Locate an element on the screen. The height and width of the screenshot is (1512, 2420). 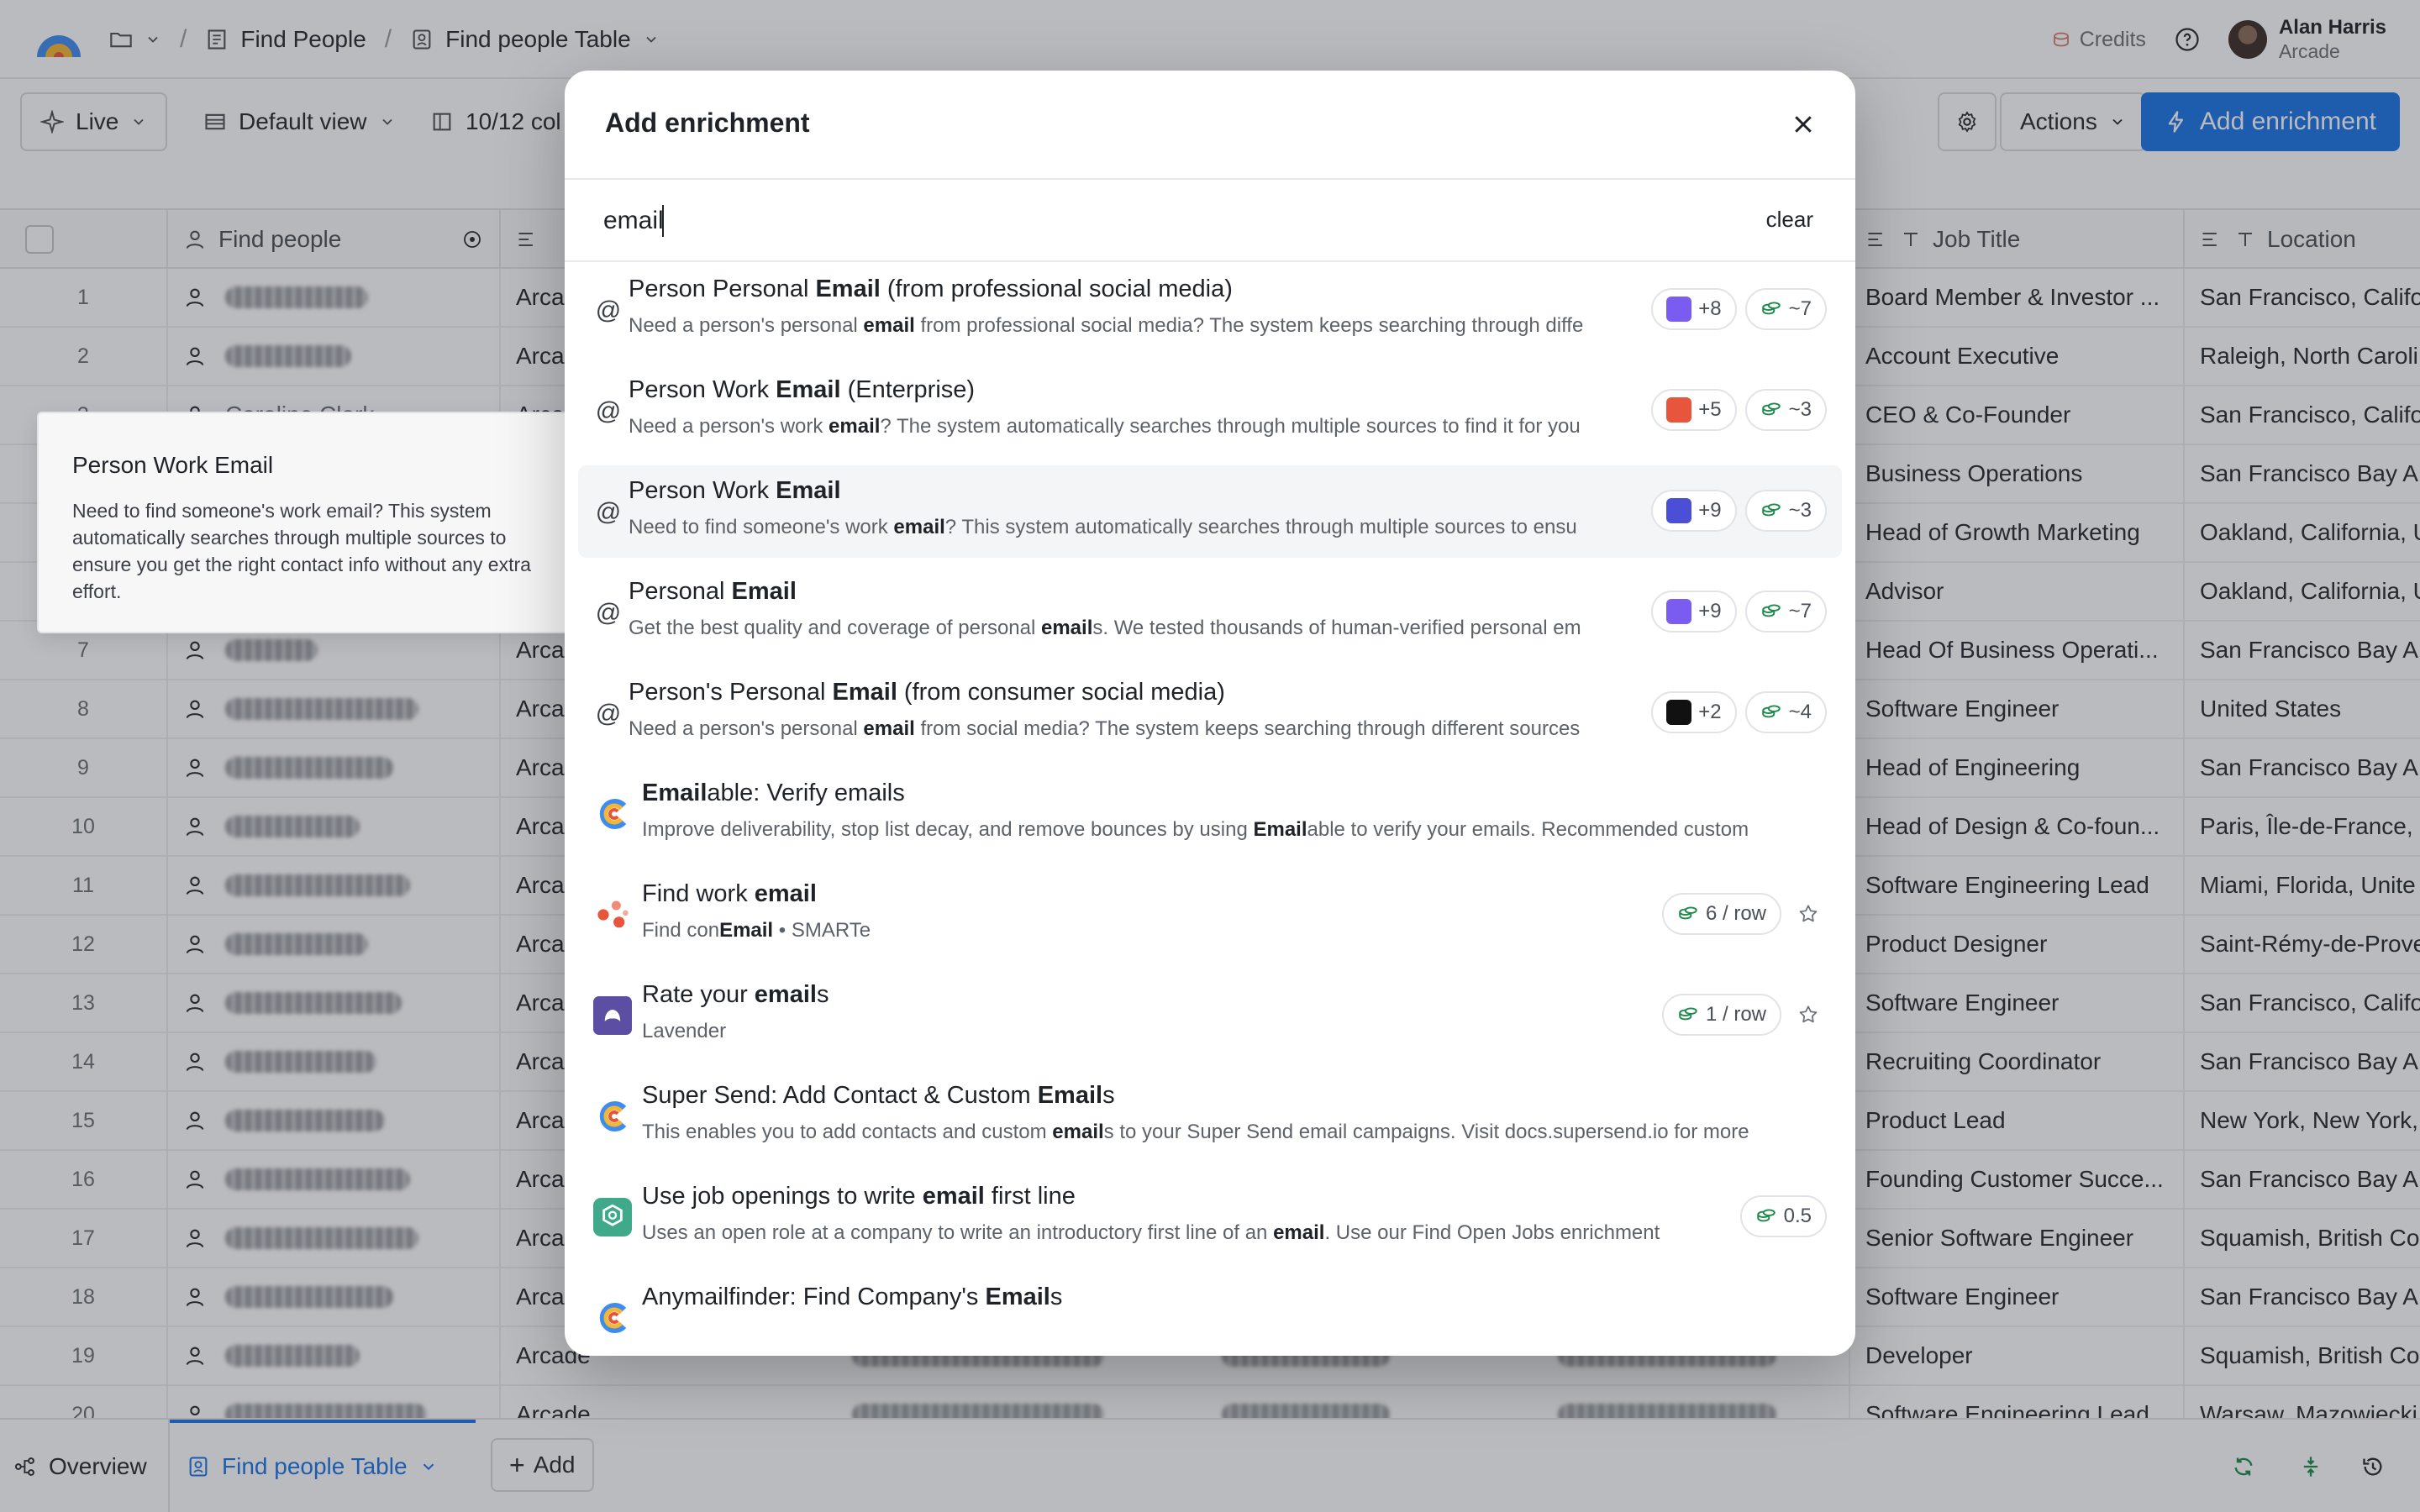
modal-header: Add enrichment is located at coordinates (1210, 125).